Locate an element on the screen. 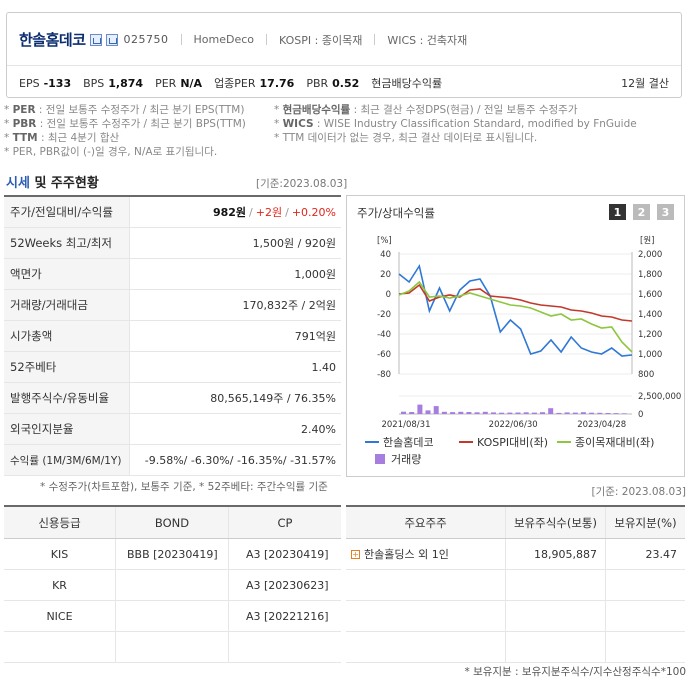 The height and width of the screenshot is (682, 694). col-header: 보유주식수(보통) is located at coordinates (556, 522).